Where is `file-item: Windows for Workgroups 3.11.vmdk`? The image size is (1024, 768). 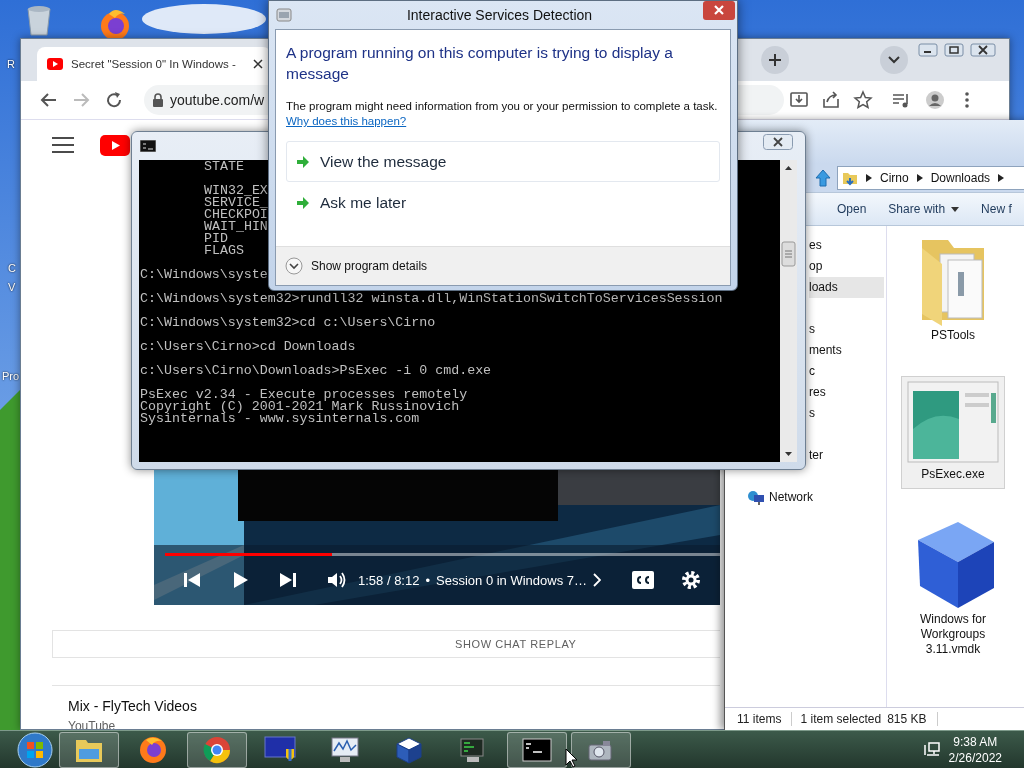
file-item: Windows for Workgroups 3.11.vmdk is located at coordinates (953, 589).